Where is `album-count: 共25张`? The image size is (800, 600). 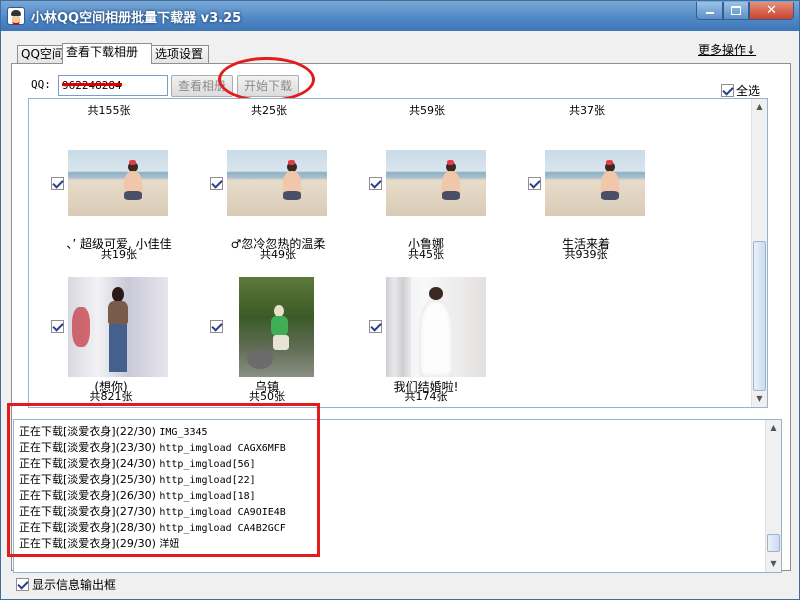
album-count: 共25张 is located at coordinates (269, 110).